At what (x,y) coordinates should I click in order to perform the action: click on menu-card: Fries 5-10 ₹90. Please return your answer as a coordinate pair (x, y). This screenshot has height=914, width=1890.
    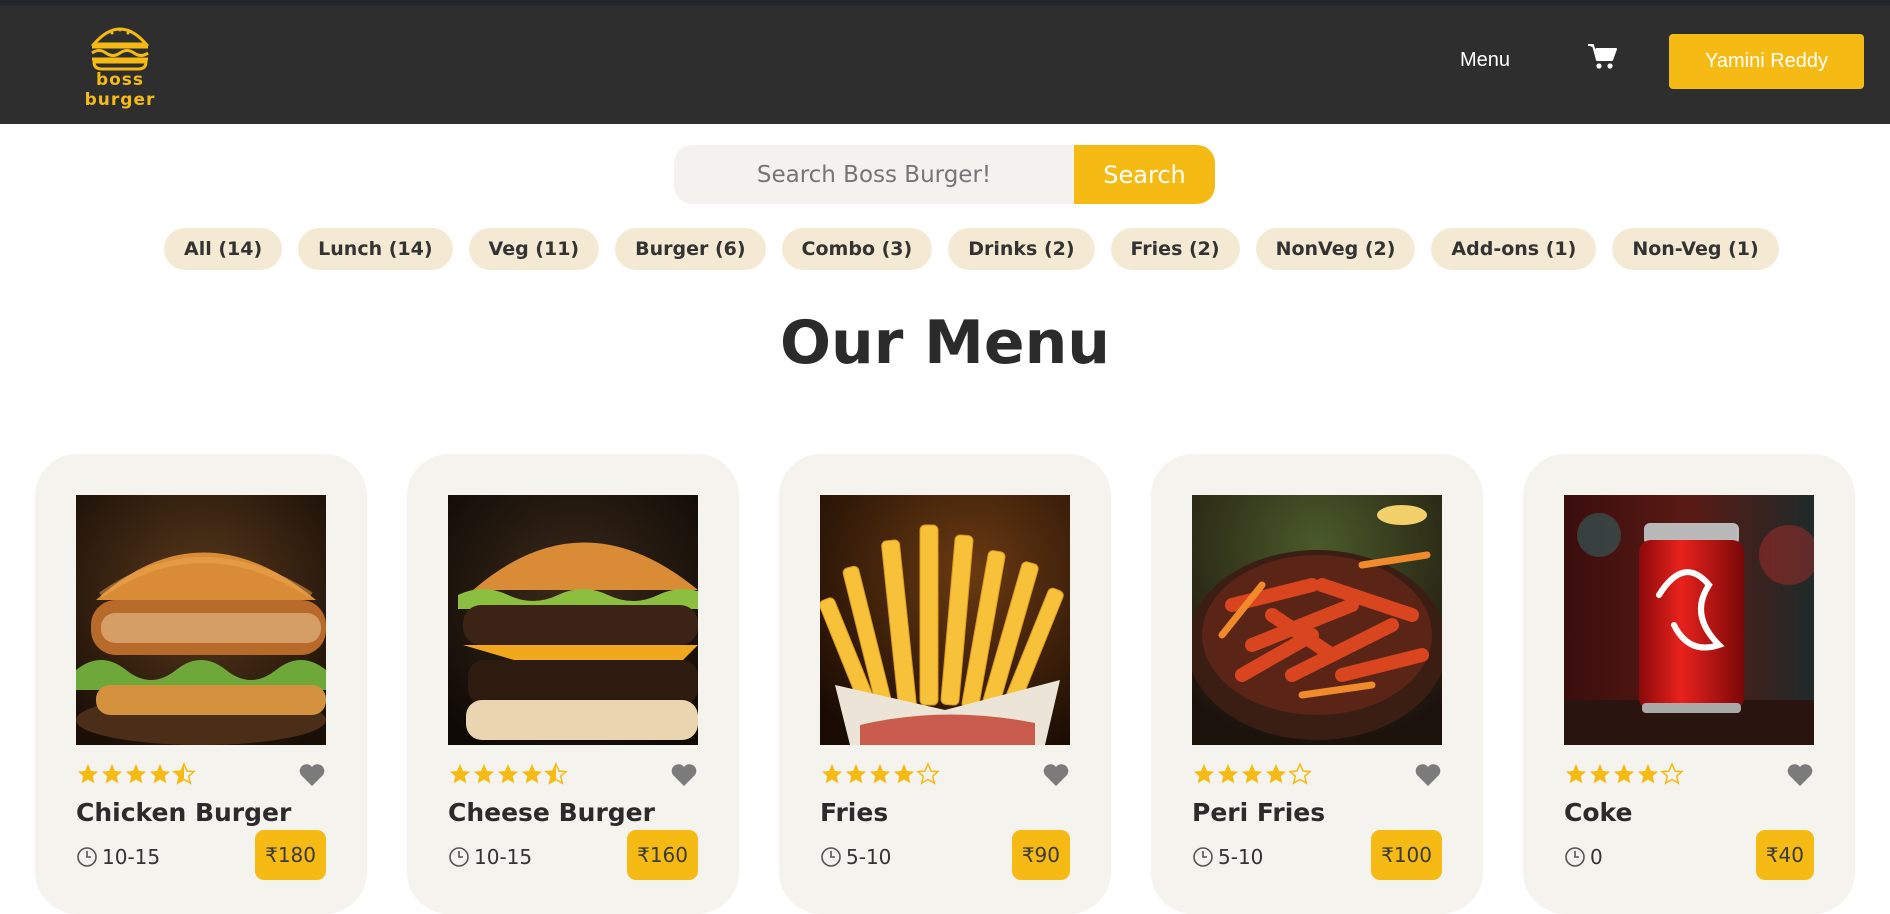
    Looking at the image, I should click on (945, 684).